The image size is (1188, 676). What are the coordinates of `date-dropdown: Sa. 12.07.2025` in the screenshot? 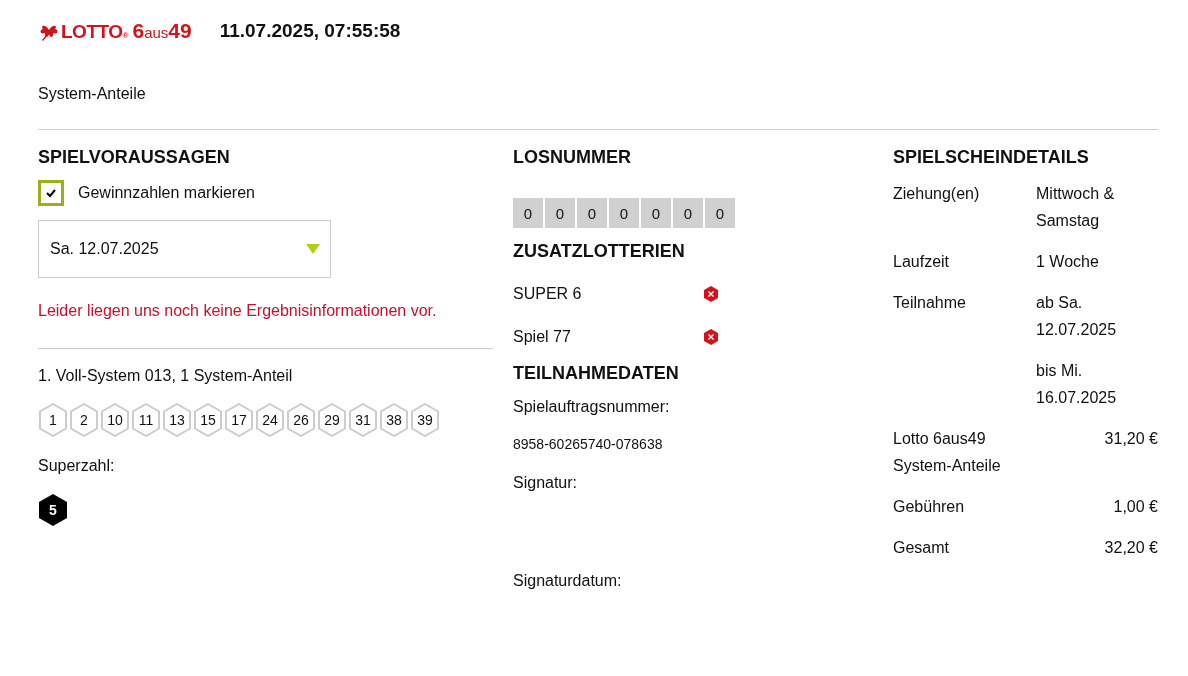 It's located at (184, 249).